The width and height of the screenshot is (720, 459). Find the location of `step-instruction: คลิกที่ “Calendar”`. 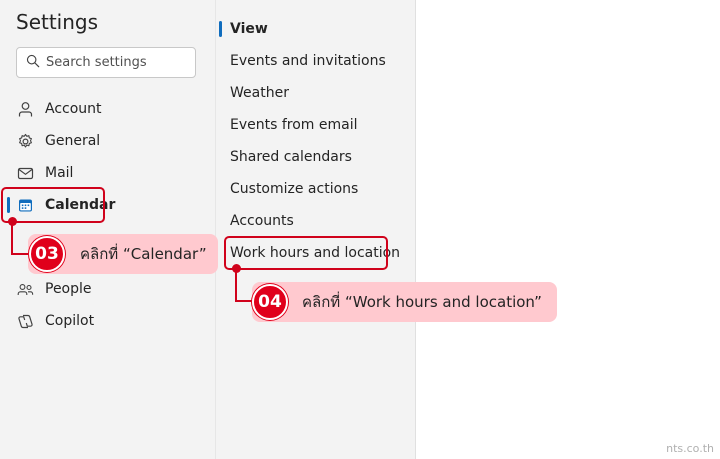

step-instruction: คลิกที่ “Calendar” is located at coordinates (143, 254).